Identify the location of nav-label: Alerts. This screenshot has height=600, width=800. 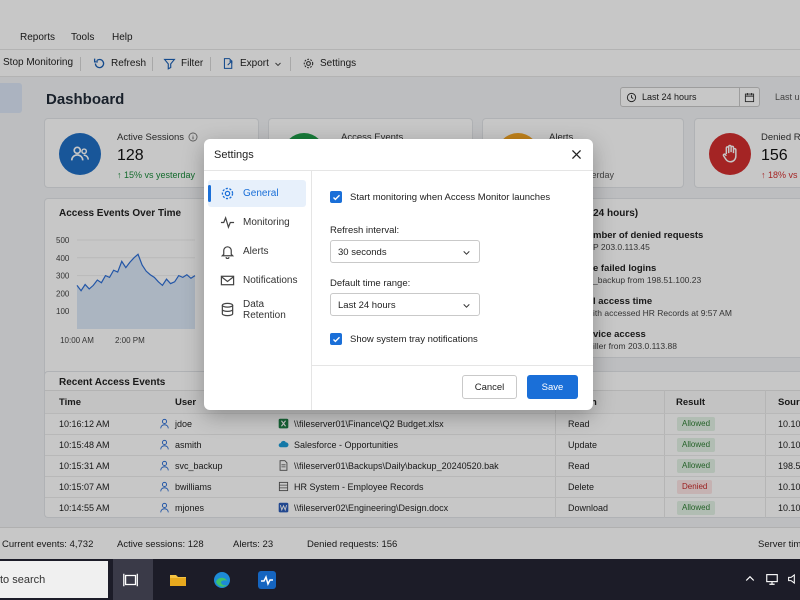
(256, 251).